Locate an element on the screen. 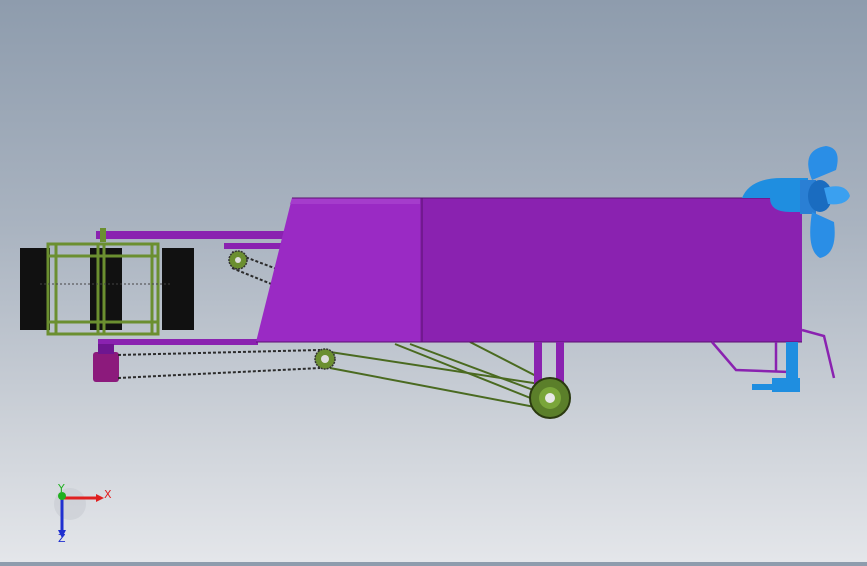 This screenshot has height=566, width=867. middle-sprocket is located at coordinates (325, 359).